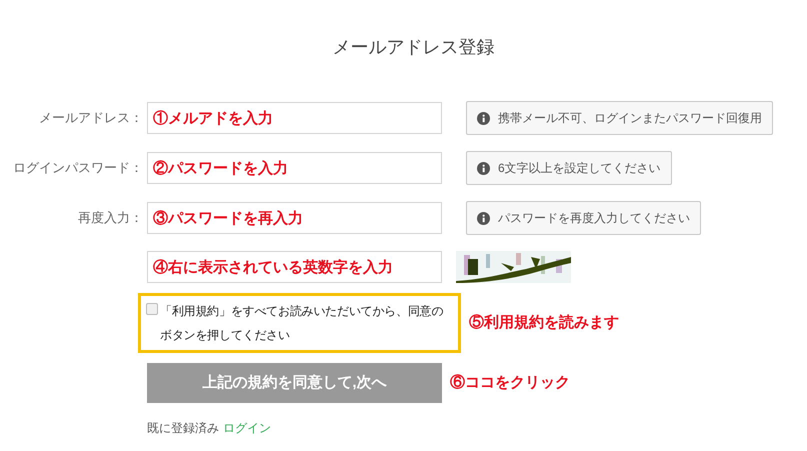  I want to click on submit-button: 上記の規約を同意して,次へ, so click(294, 383).